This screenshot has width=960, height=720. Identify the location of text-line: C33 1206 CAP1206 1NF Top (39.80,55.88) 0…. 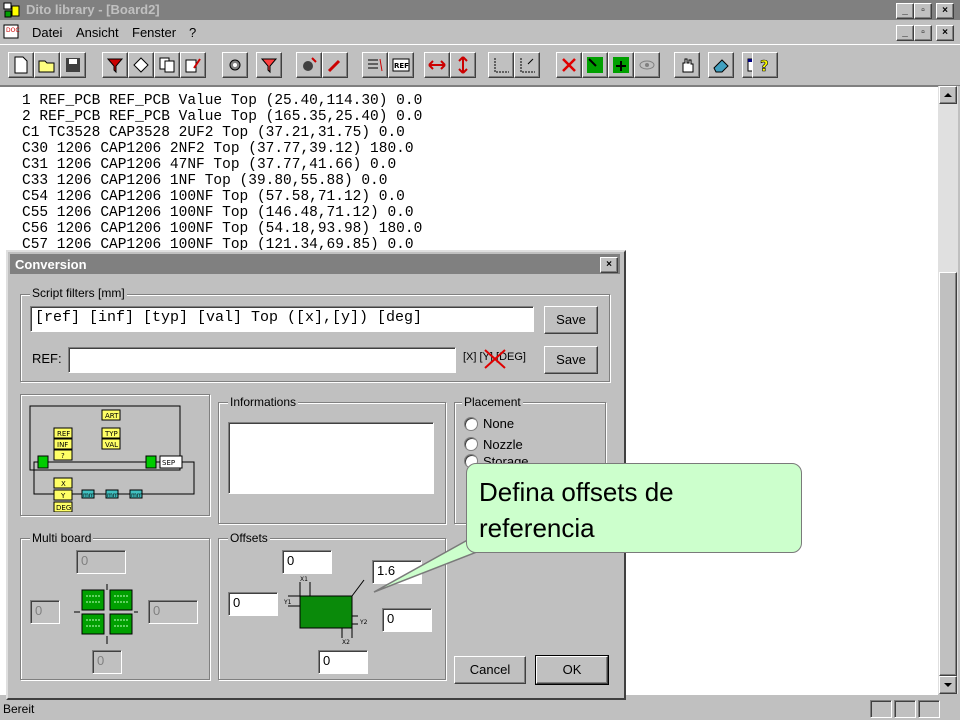
(205, 181).